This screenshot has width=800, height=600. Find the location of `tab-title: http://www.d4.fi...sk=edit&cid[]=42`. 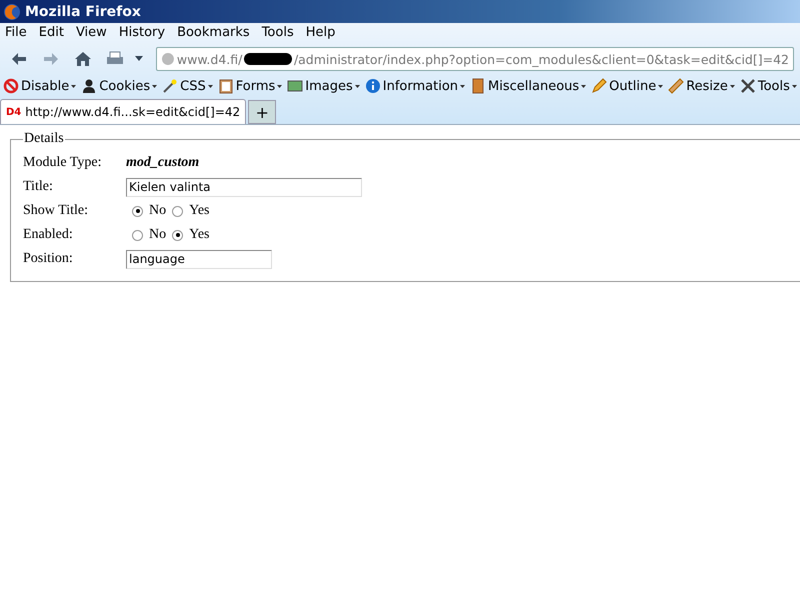

tab-title: http://www.d4.fi...sk=edit&cid[]=42 is located at coordinates (132, 112).